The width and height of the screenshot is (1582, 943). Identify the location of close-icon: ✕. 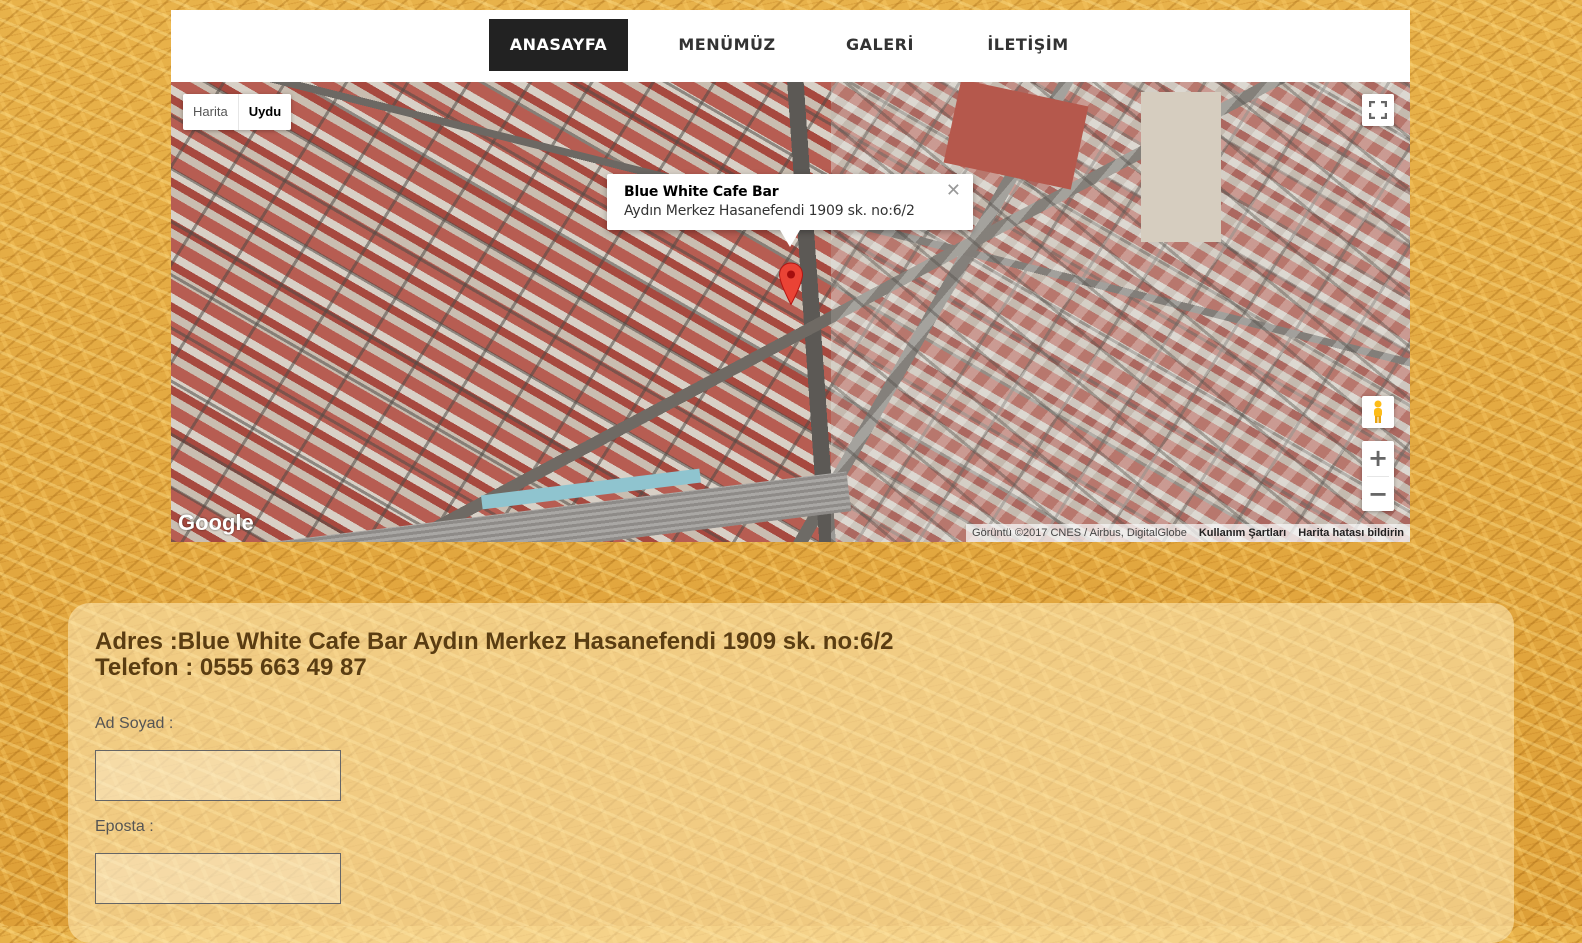
(953, 190).